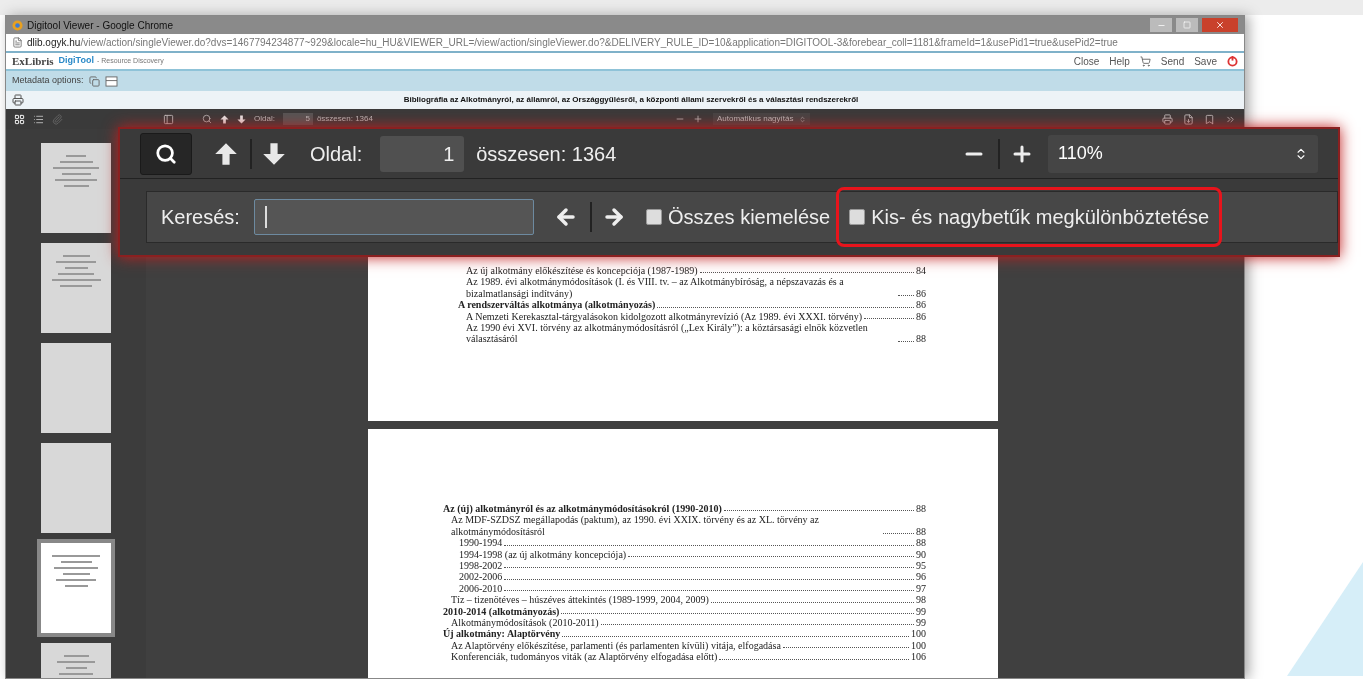 The height and width of the screenshot is (679, 1363). What do you see at coordinates (57, 119) in the screenshot?
I see `paperclip-icon` at bounding box center [57, 119].